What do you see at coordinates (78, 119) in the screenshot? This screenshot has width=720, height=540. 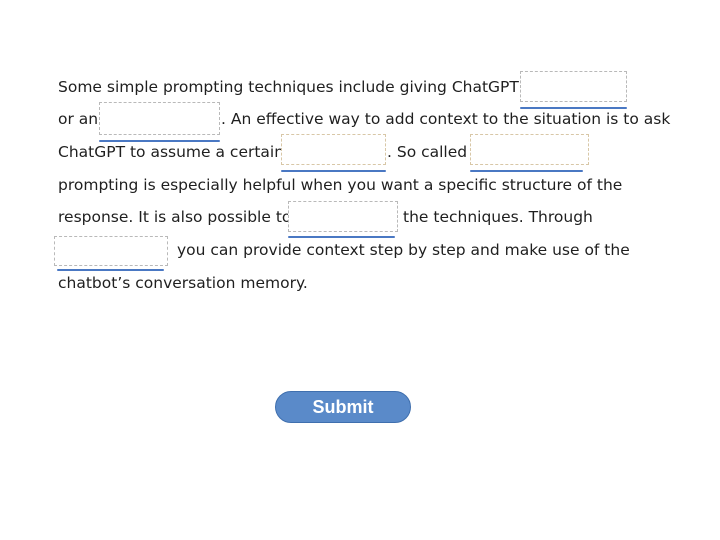 I see `exercise-text-line-2a: or an` at bounding box center [78, 119].